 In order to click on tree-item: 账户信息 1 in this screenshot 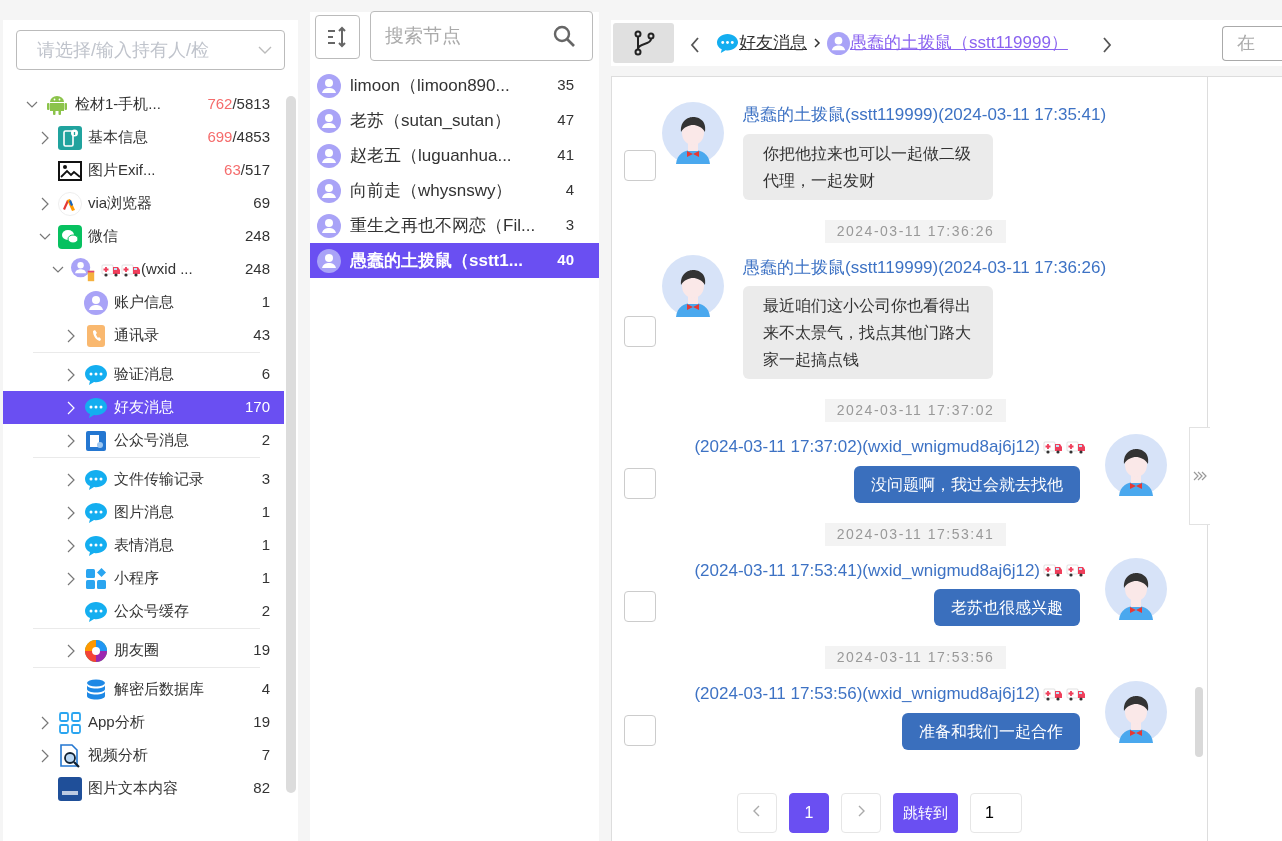, I will do `click(143, 302)`.